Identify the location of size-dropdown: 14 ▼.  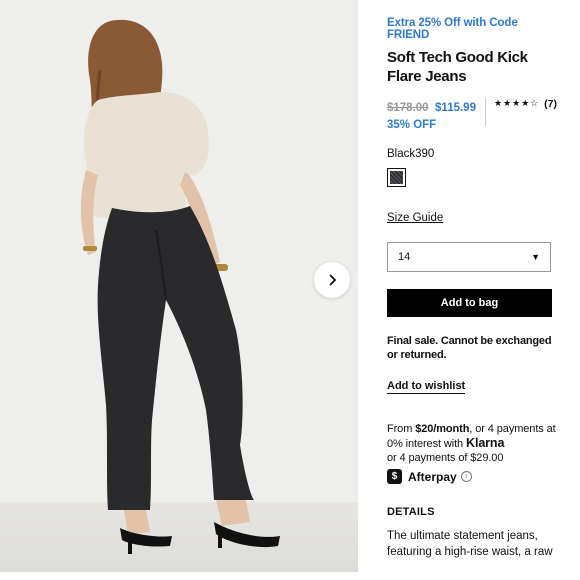
(469, 257).